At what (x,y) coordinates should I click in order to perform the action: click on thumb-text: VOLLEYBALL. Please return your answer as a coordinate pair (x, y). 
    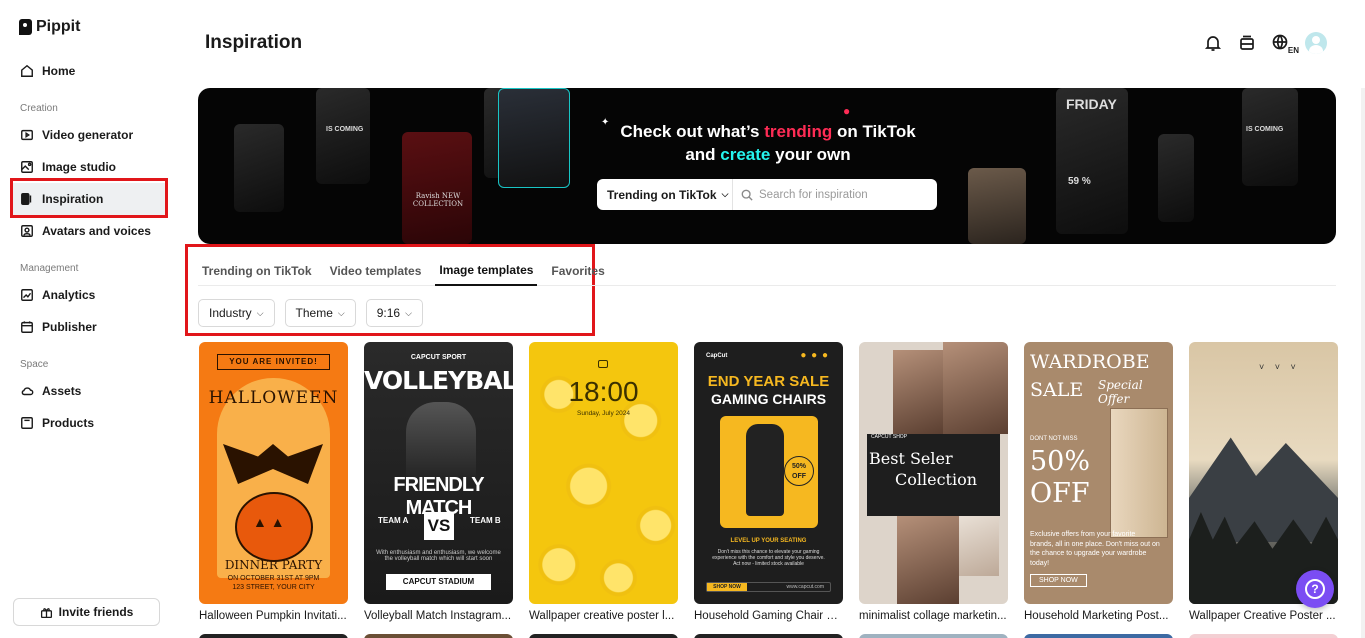
    Looking at the image, I should click on (438, 380).